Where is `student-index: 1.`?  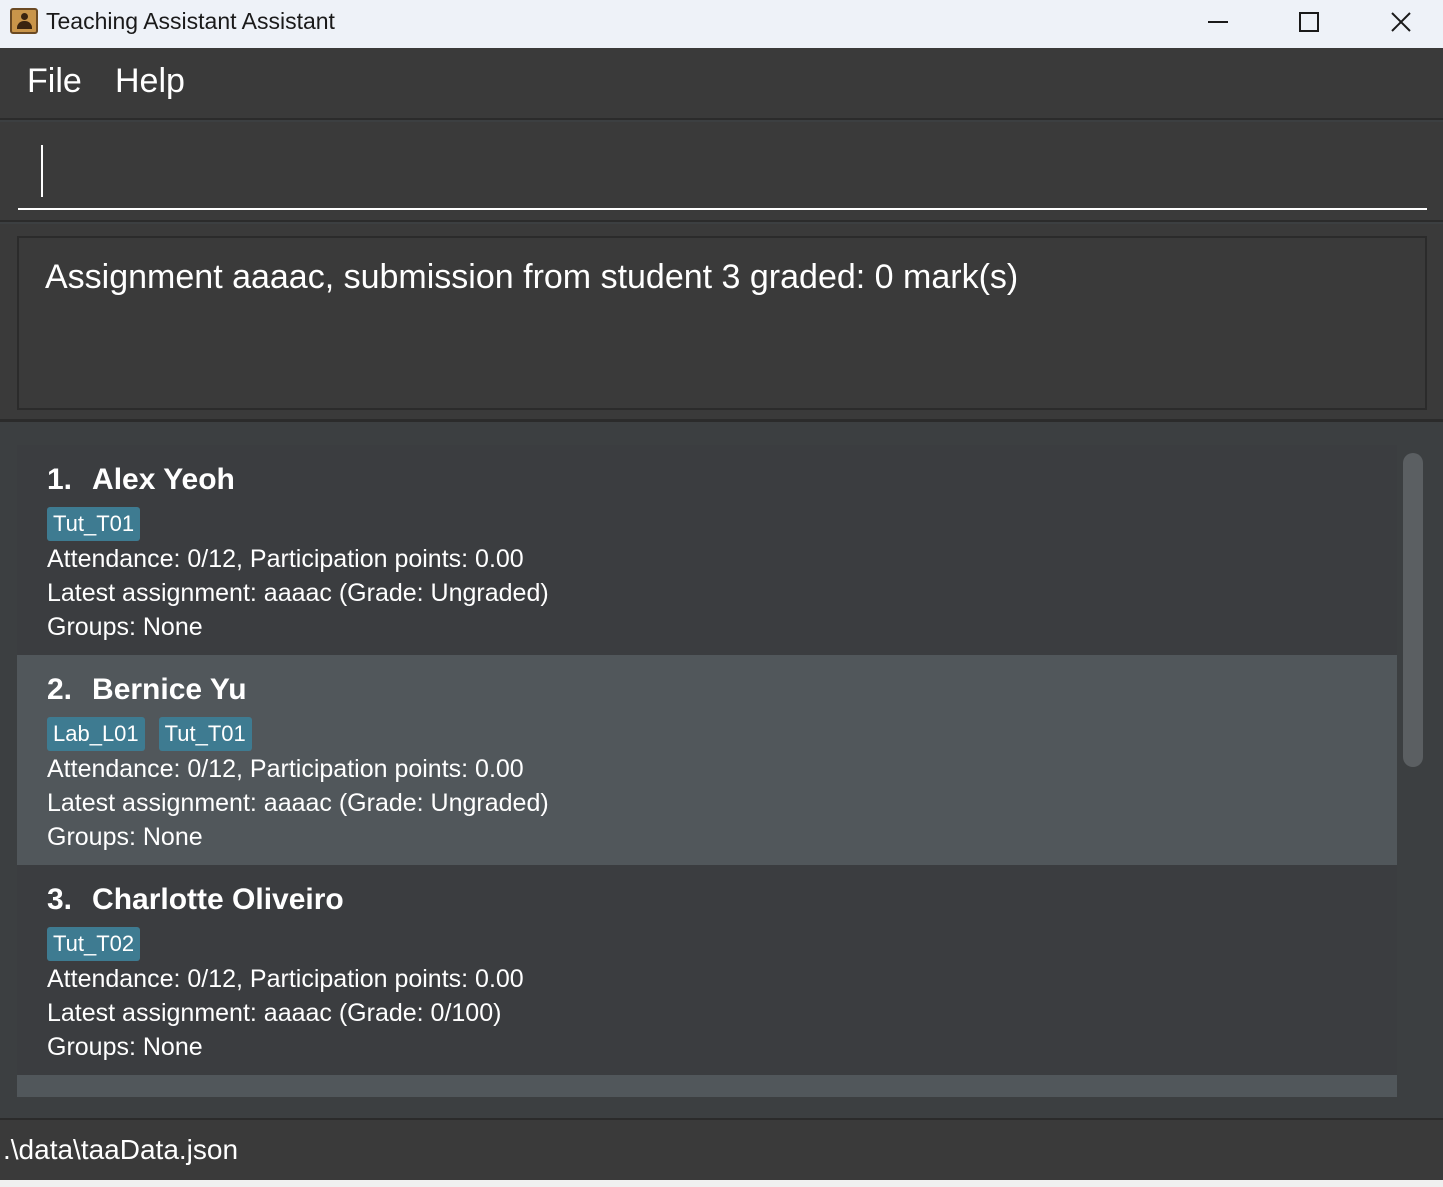 student-index: 1. is located at coordinates (60, 479).